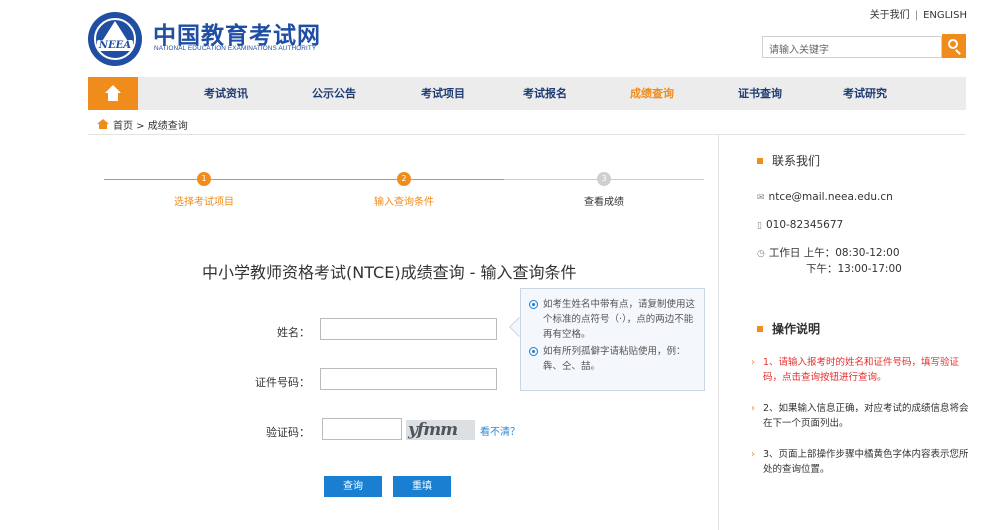 The height and width of the screenshot is (530, 1000). I want to click on captcha-image: yfmm, so click(440, 430).